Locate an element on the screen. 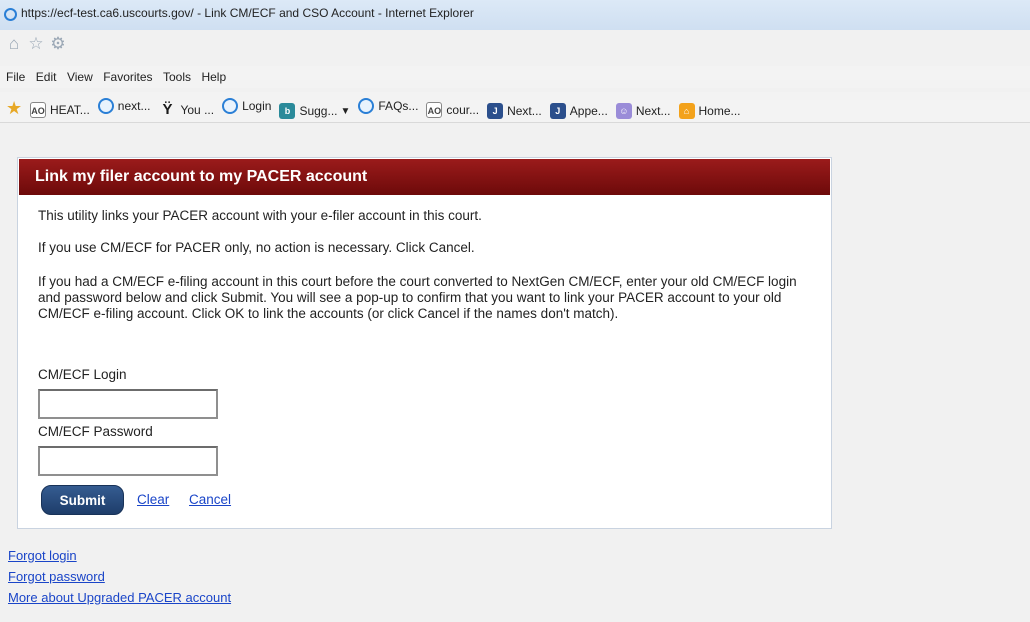 The width and height of the screenshot is (1030, 622). password-input is located at coordinates (128, 461).